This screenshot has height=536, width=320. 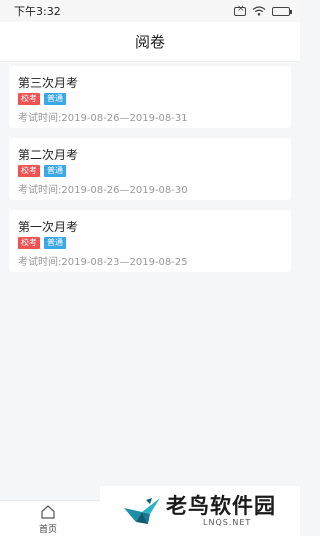 I want to click on exam-card: 第二次月考 校考 普通 考试时间:2019-08-26—2019-08-30, so click(x=150, y=169).